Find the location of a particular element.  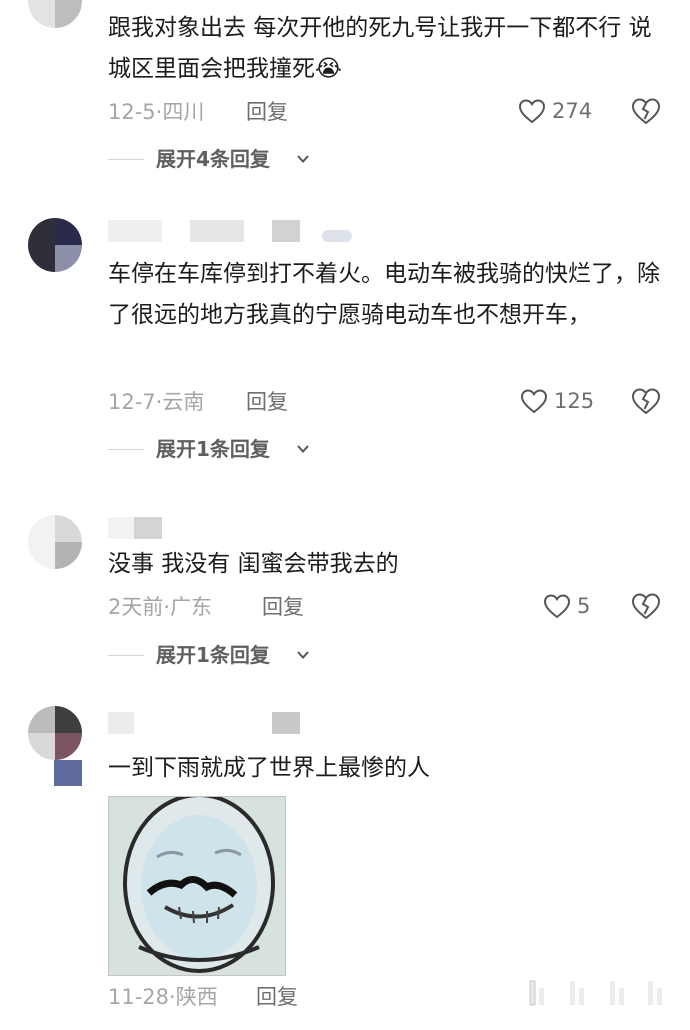

comment-date: 12-7 is located at coordinates (132, 402).